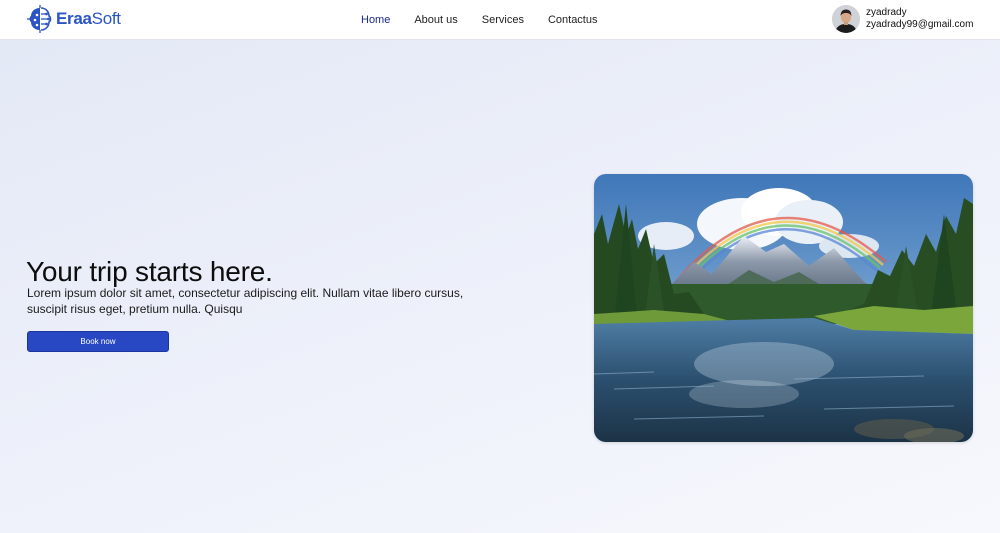 The height and width of the screenshot is (533, 1000). I want to click on main-nav: Home About us Services Contactus, so click(491, 20).